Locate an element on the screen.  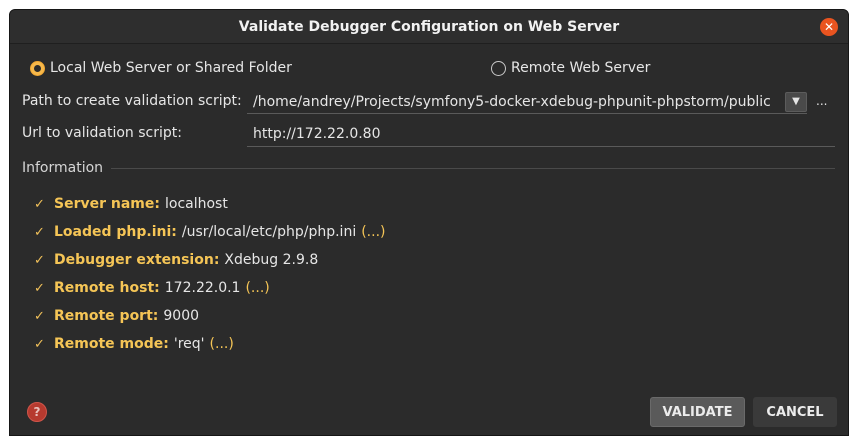
info-item-remote-host: ✓ Remote host: 172.22.0.1 (...) is located at coordinates (210, 288).